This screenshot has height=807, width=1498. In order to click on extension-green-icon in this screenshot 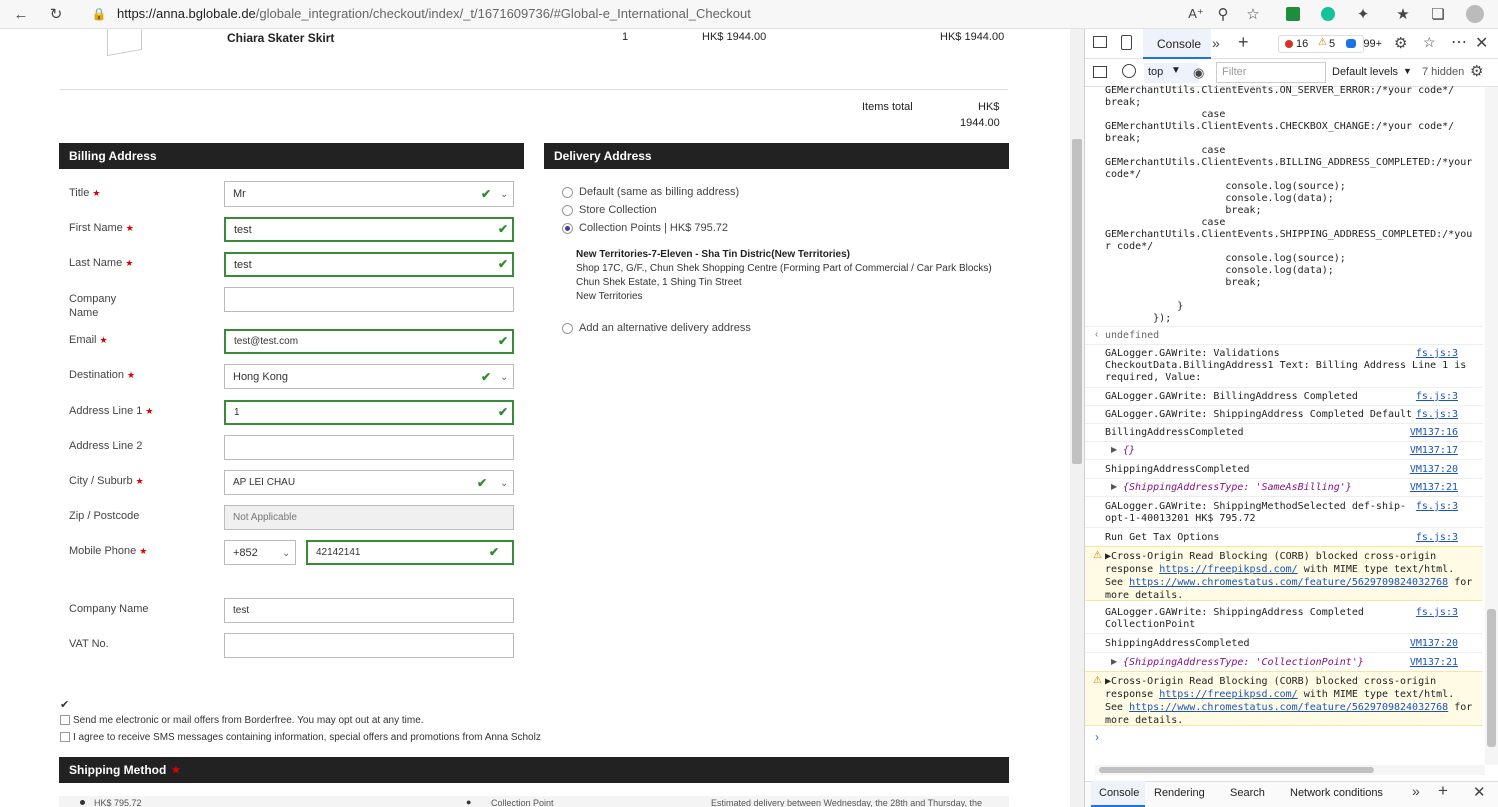, I will do `click(1293, 14)`.